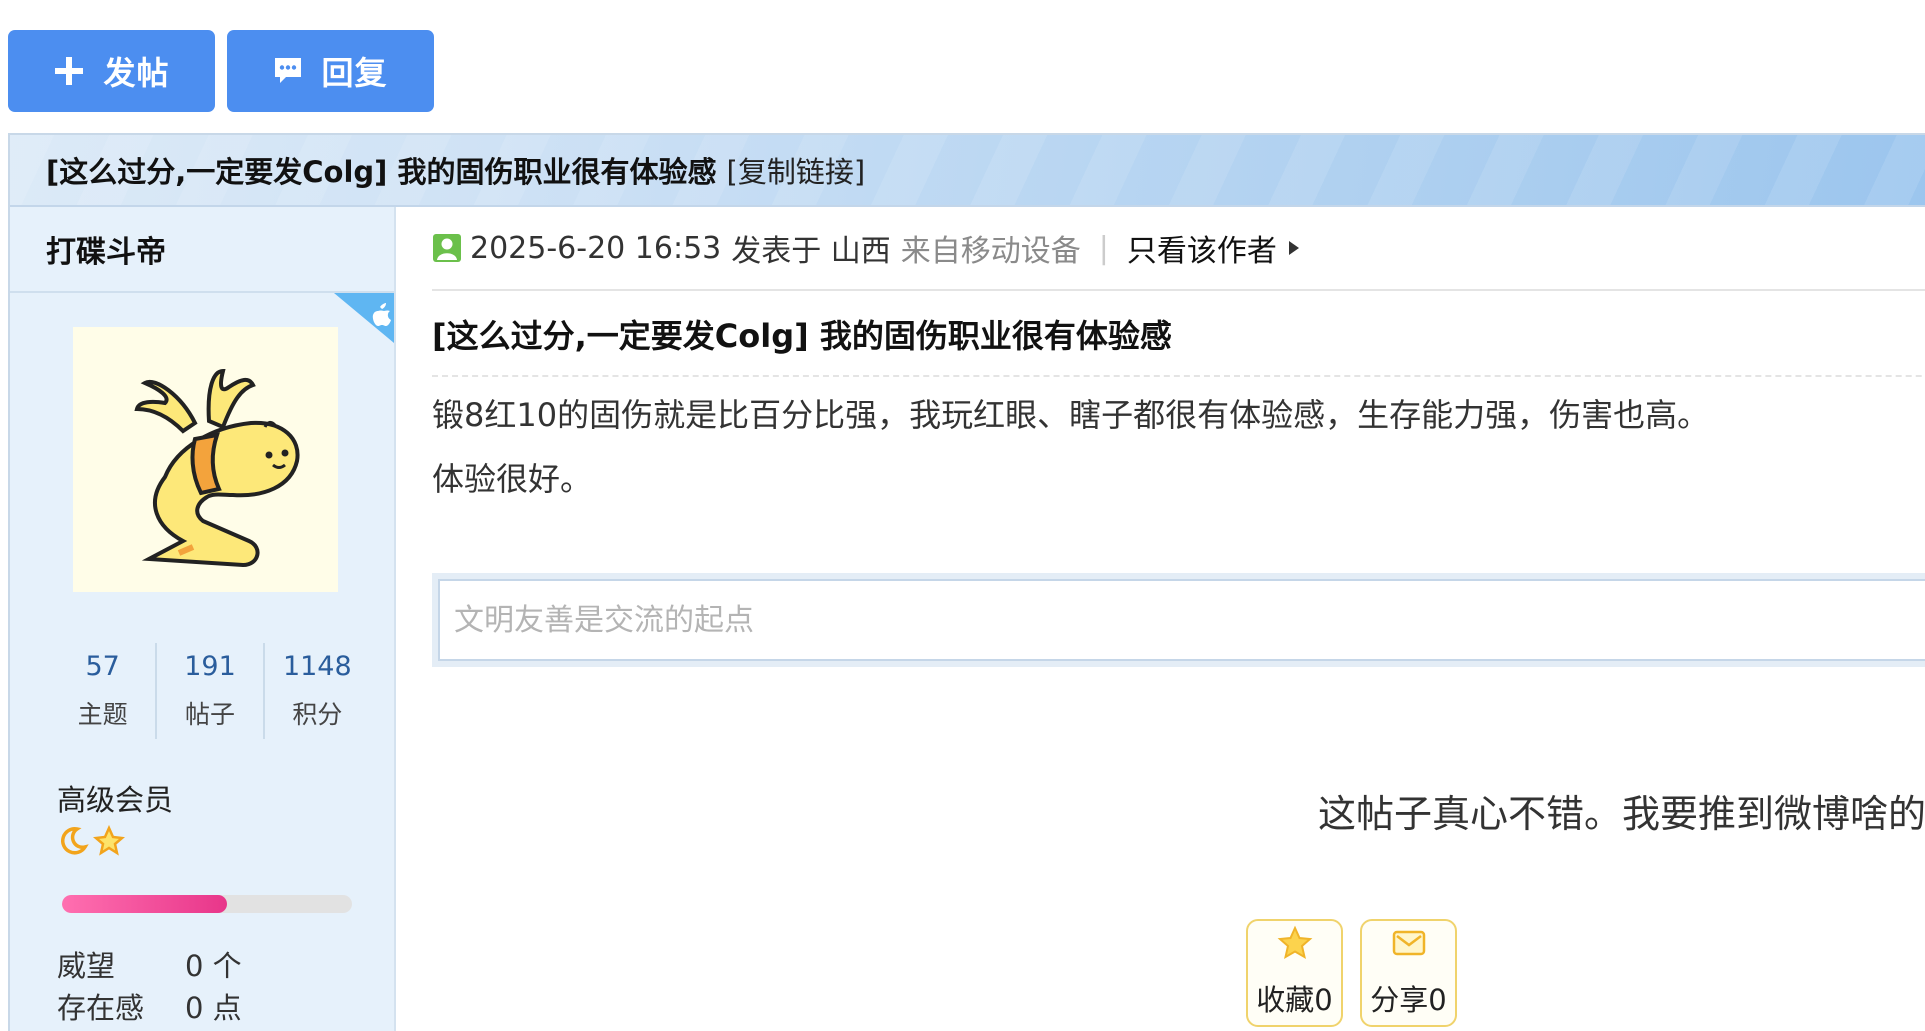 This screenshot has height=1031, width=1925. Describe the element at coordinates (447, 248) in the screenshot. I see `user-online-icon` at that location.